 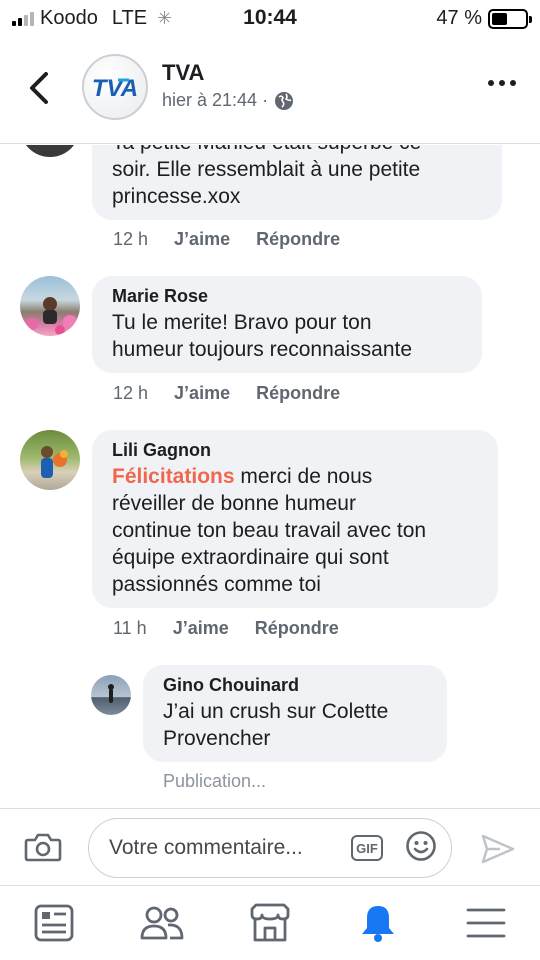 I want to click on comment-author: Marie Rose, so click(x=288, y=296).